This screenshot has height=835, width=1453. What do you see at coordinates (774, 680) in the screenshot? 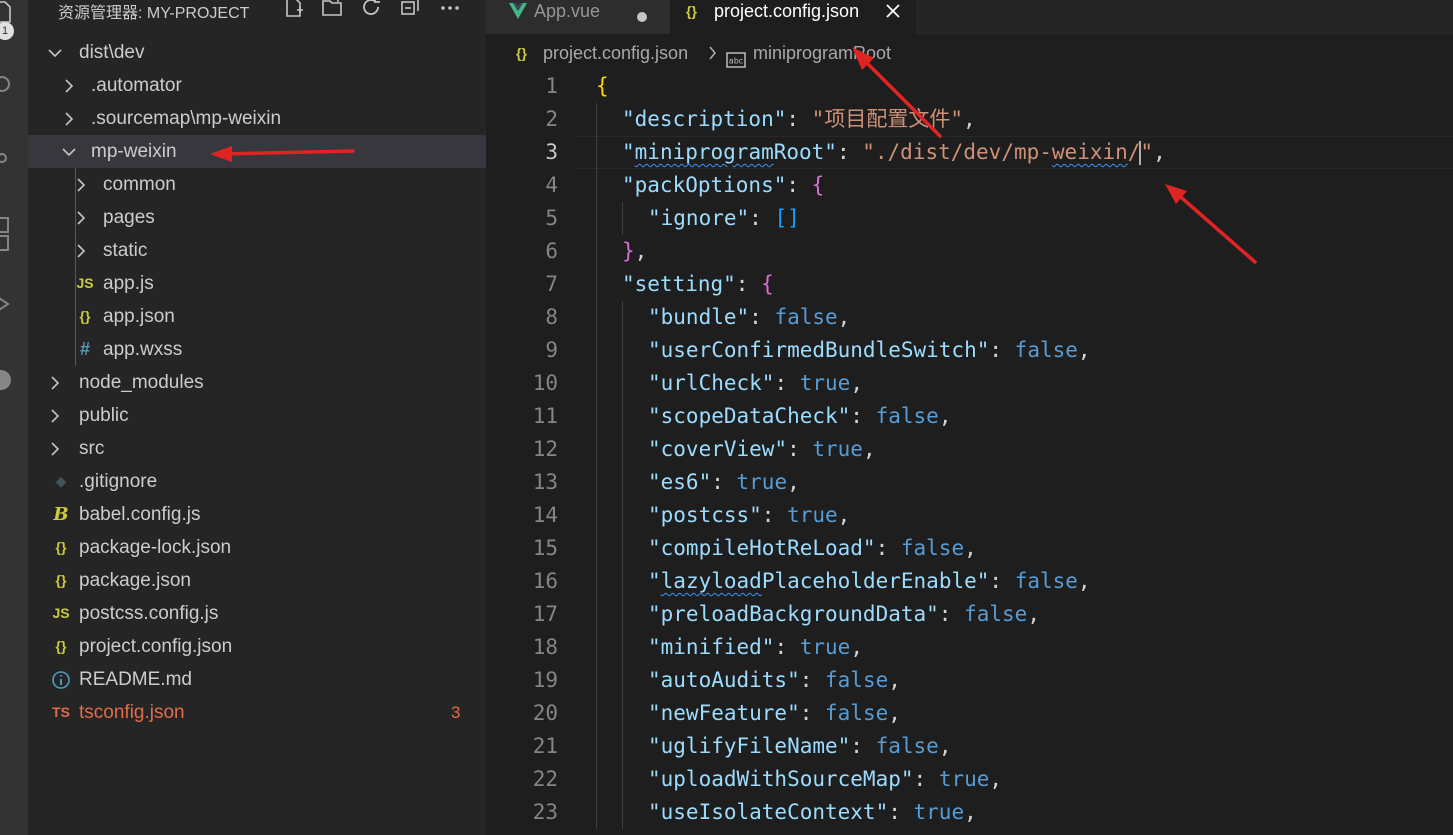
I see `code-line: "autoAudits": false,` at bounding box center [774, 680].